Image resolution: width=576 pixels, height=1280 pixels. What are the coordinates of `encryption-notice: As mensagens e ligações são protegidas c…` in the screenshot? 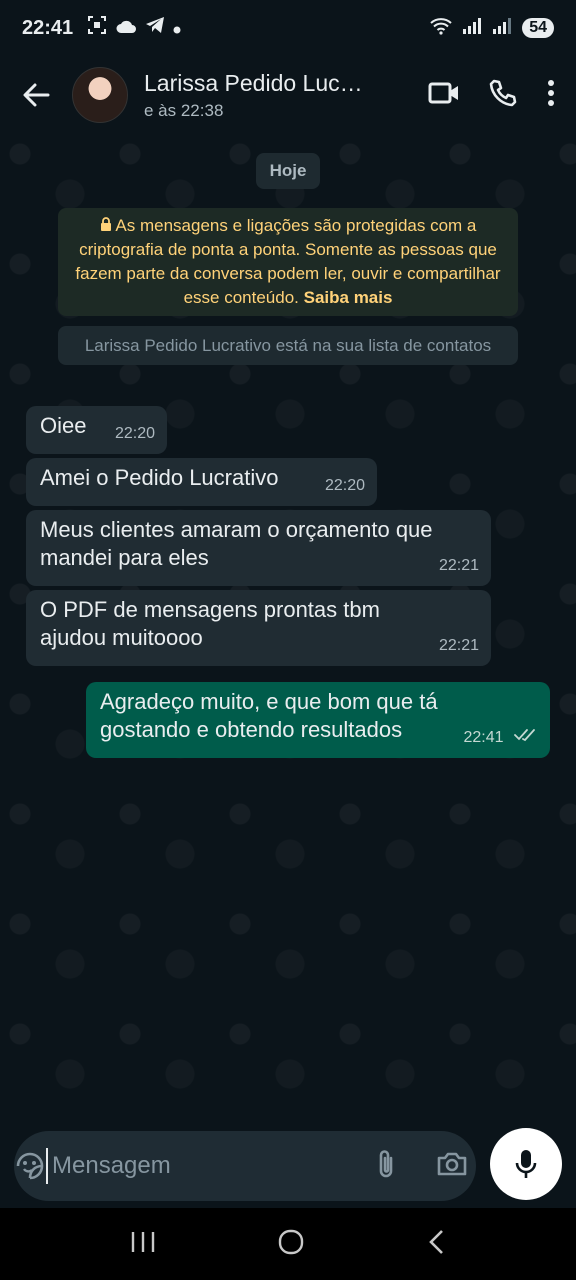 It's located at (288, 262).